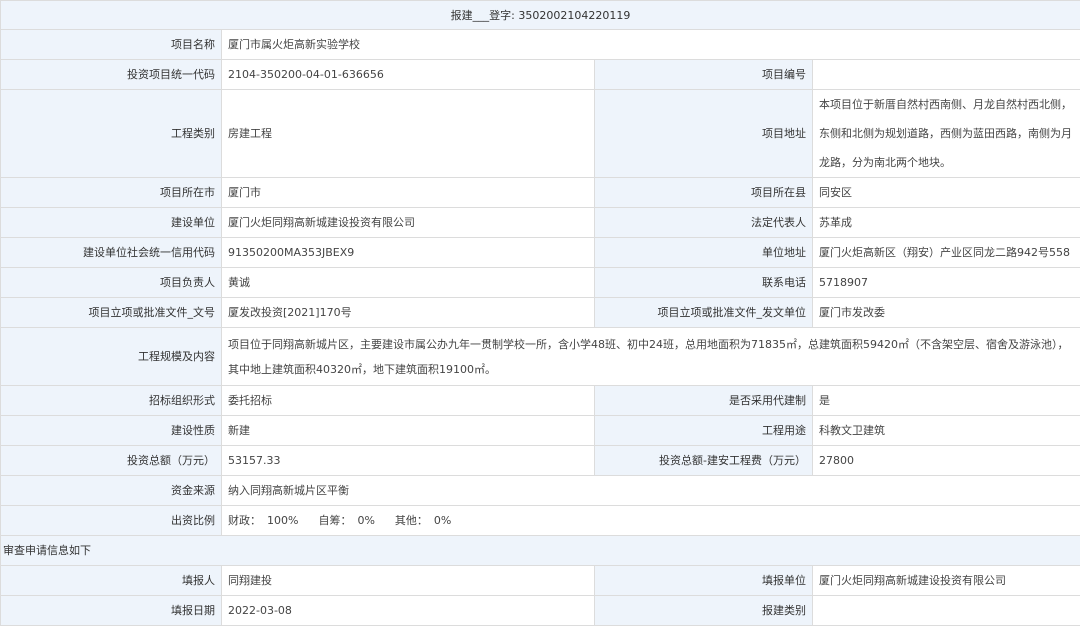  I want to click on approval-no-label: 项目立项或批准文件_文号, so click(111, 313).